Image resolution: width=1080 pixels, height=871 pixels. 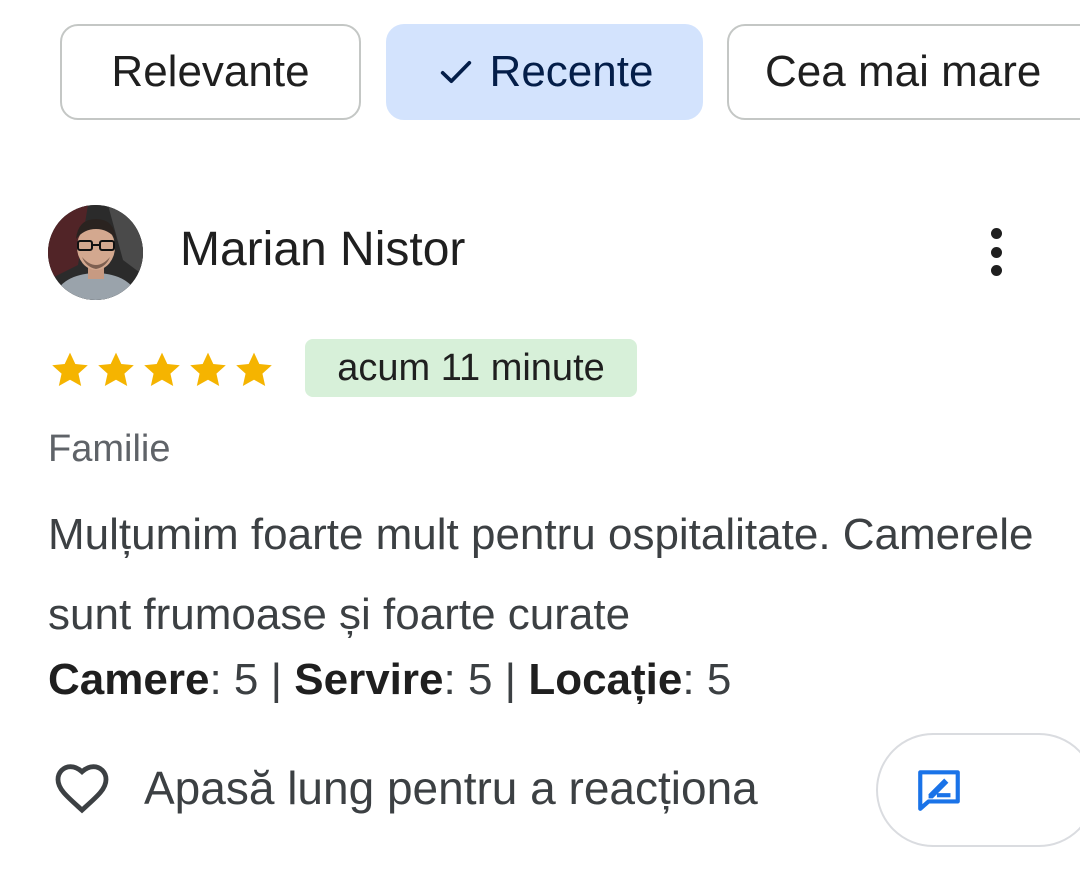 What do you see at coordinates (109, 449) in the screenshot?
I see `trip-type: Familie` at bounding box center [109, 449].